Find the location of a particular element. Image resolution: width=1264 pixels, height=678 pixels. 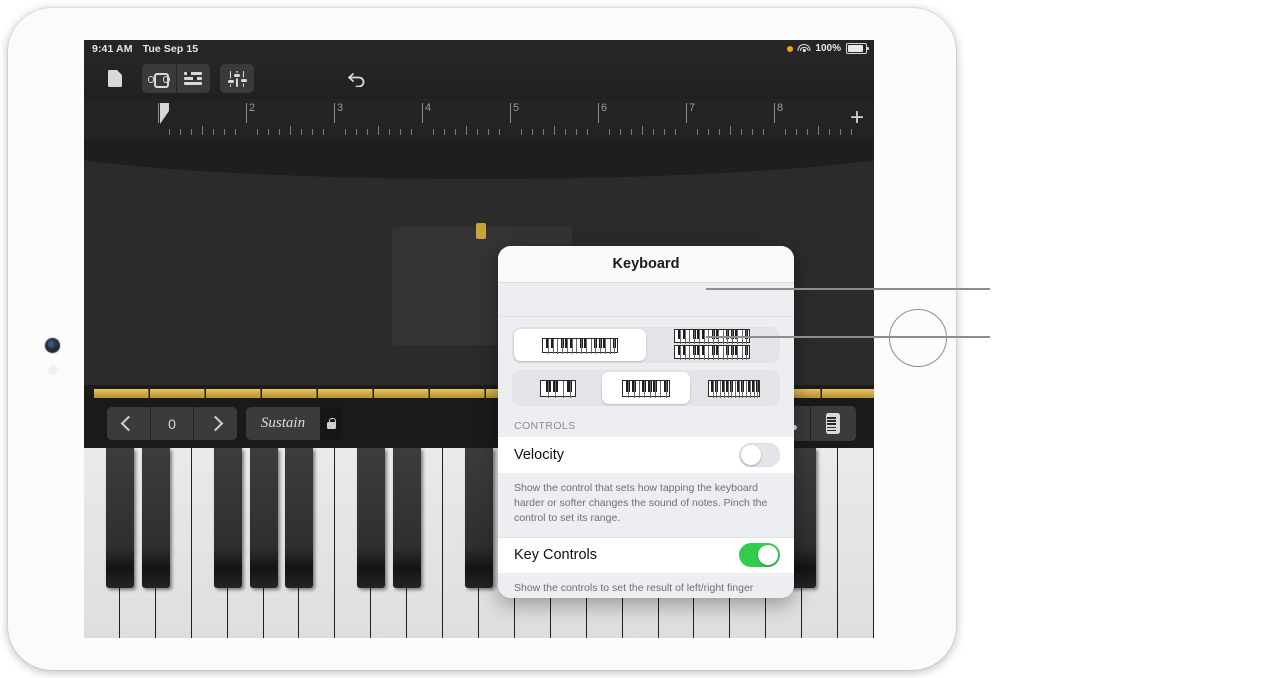

battery-full-icon is located at coordinates (857, 48).